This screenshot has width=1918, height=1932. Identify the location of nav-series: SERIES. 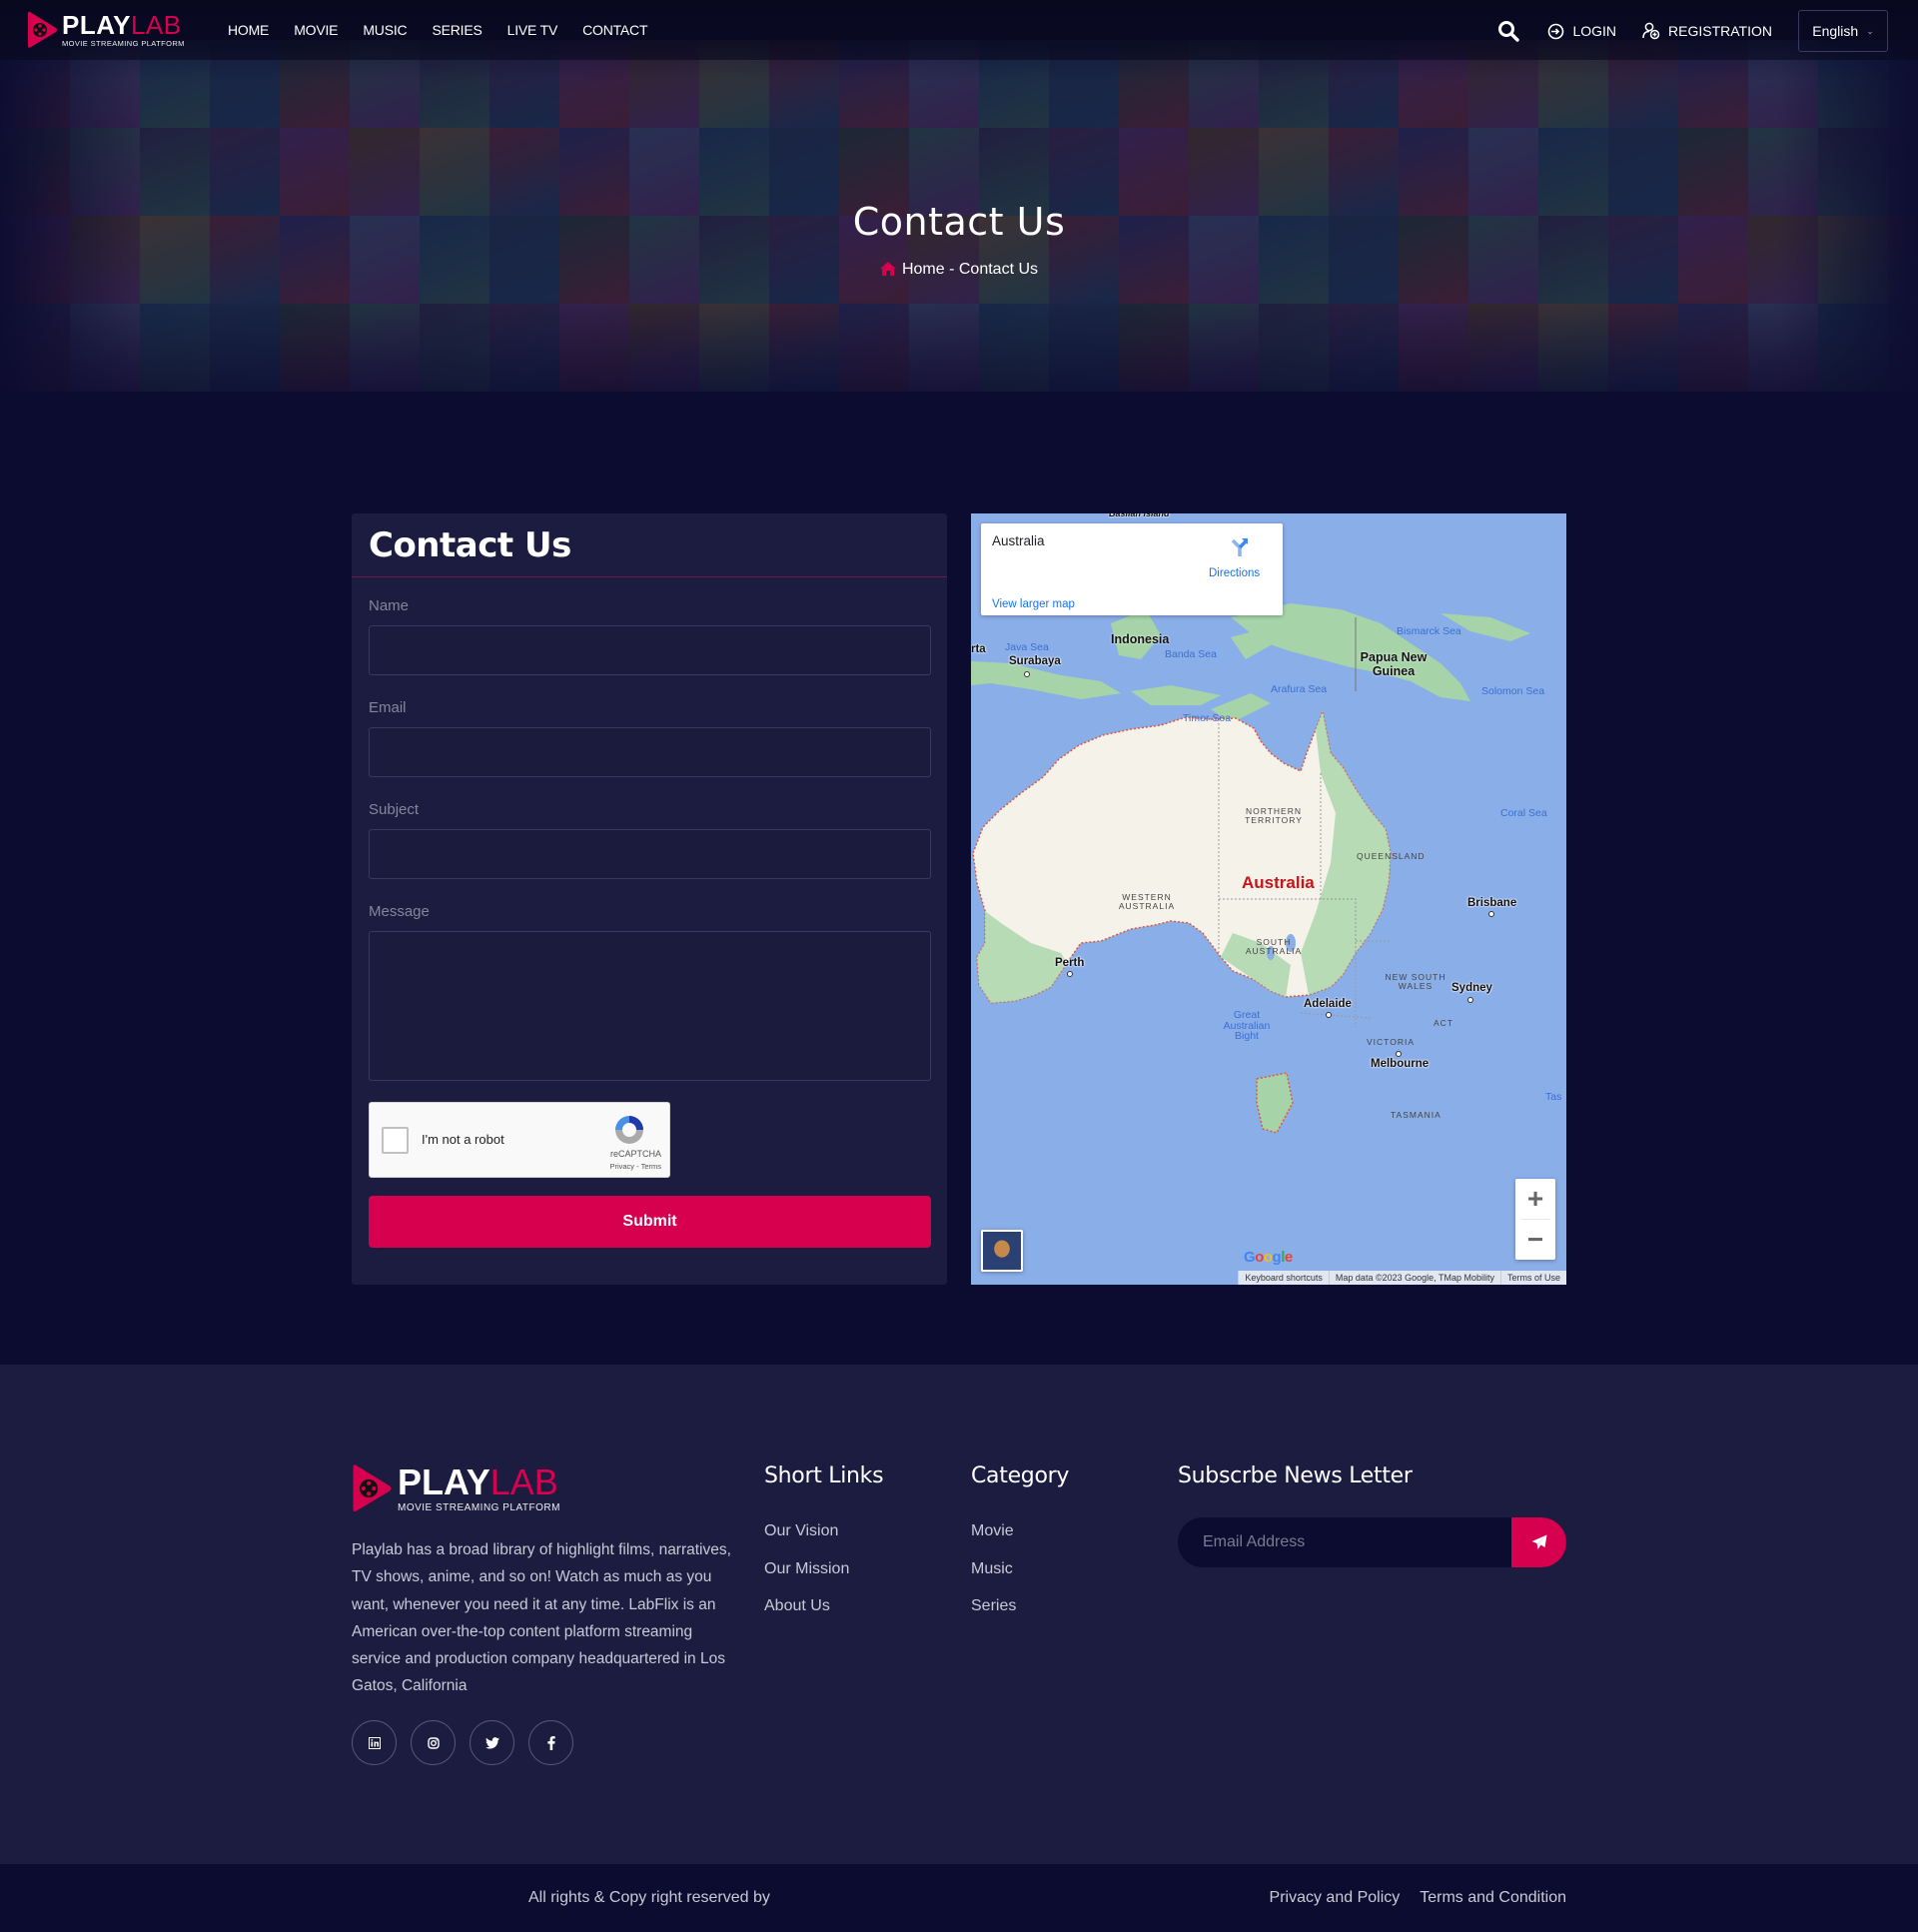
(456, 30).